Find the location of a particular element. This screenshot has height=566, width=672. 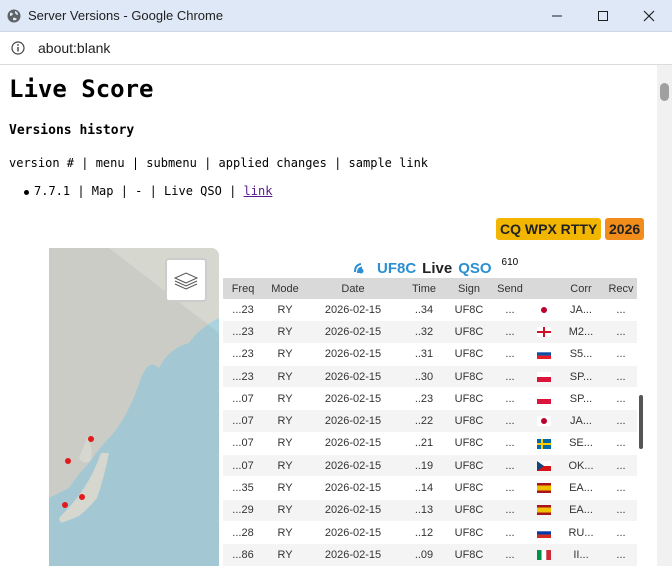

minimize-button is located at coordinates (557, 16).